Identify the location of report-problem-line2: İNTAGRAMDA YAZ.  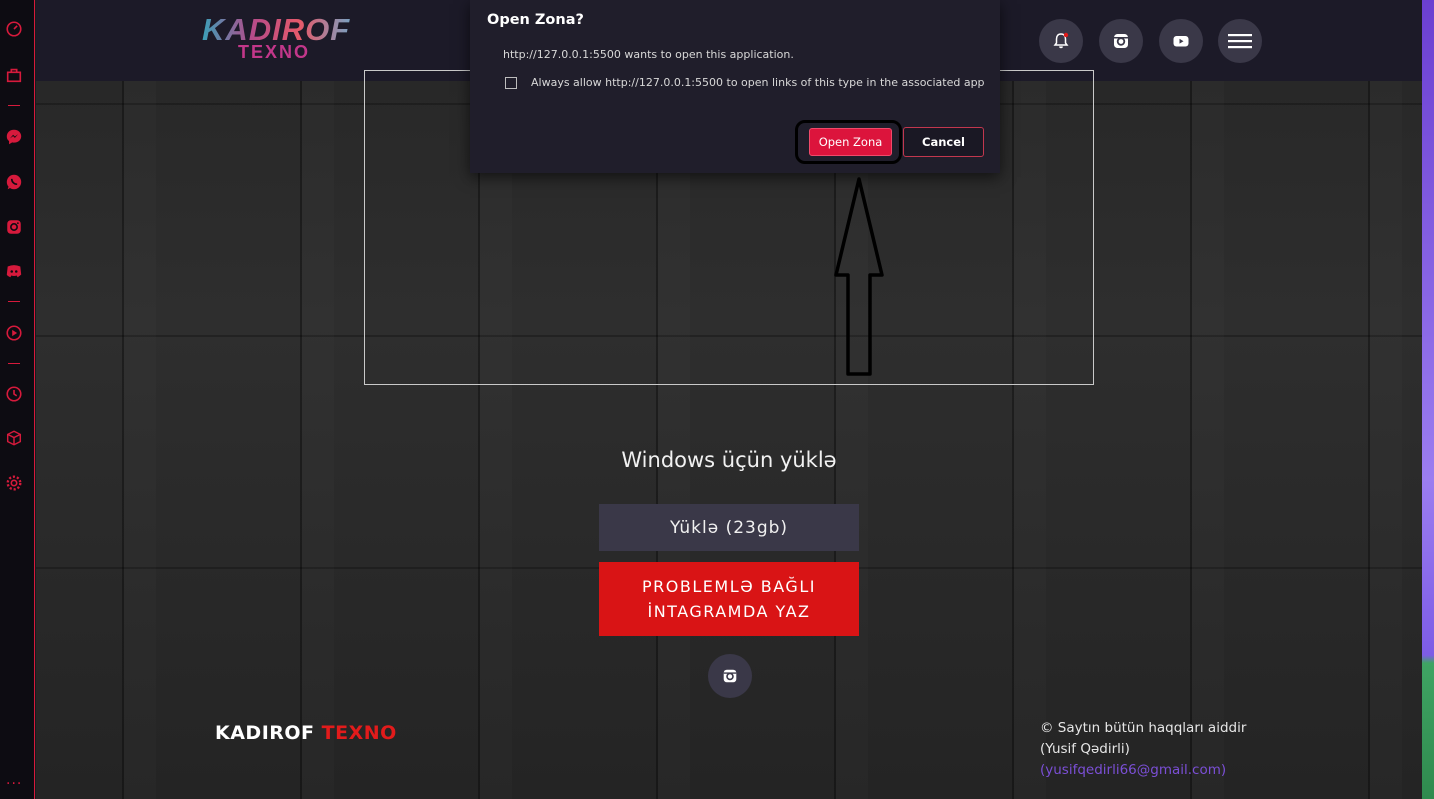
(729, 611).